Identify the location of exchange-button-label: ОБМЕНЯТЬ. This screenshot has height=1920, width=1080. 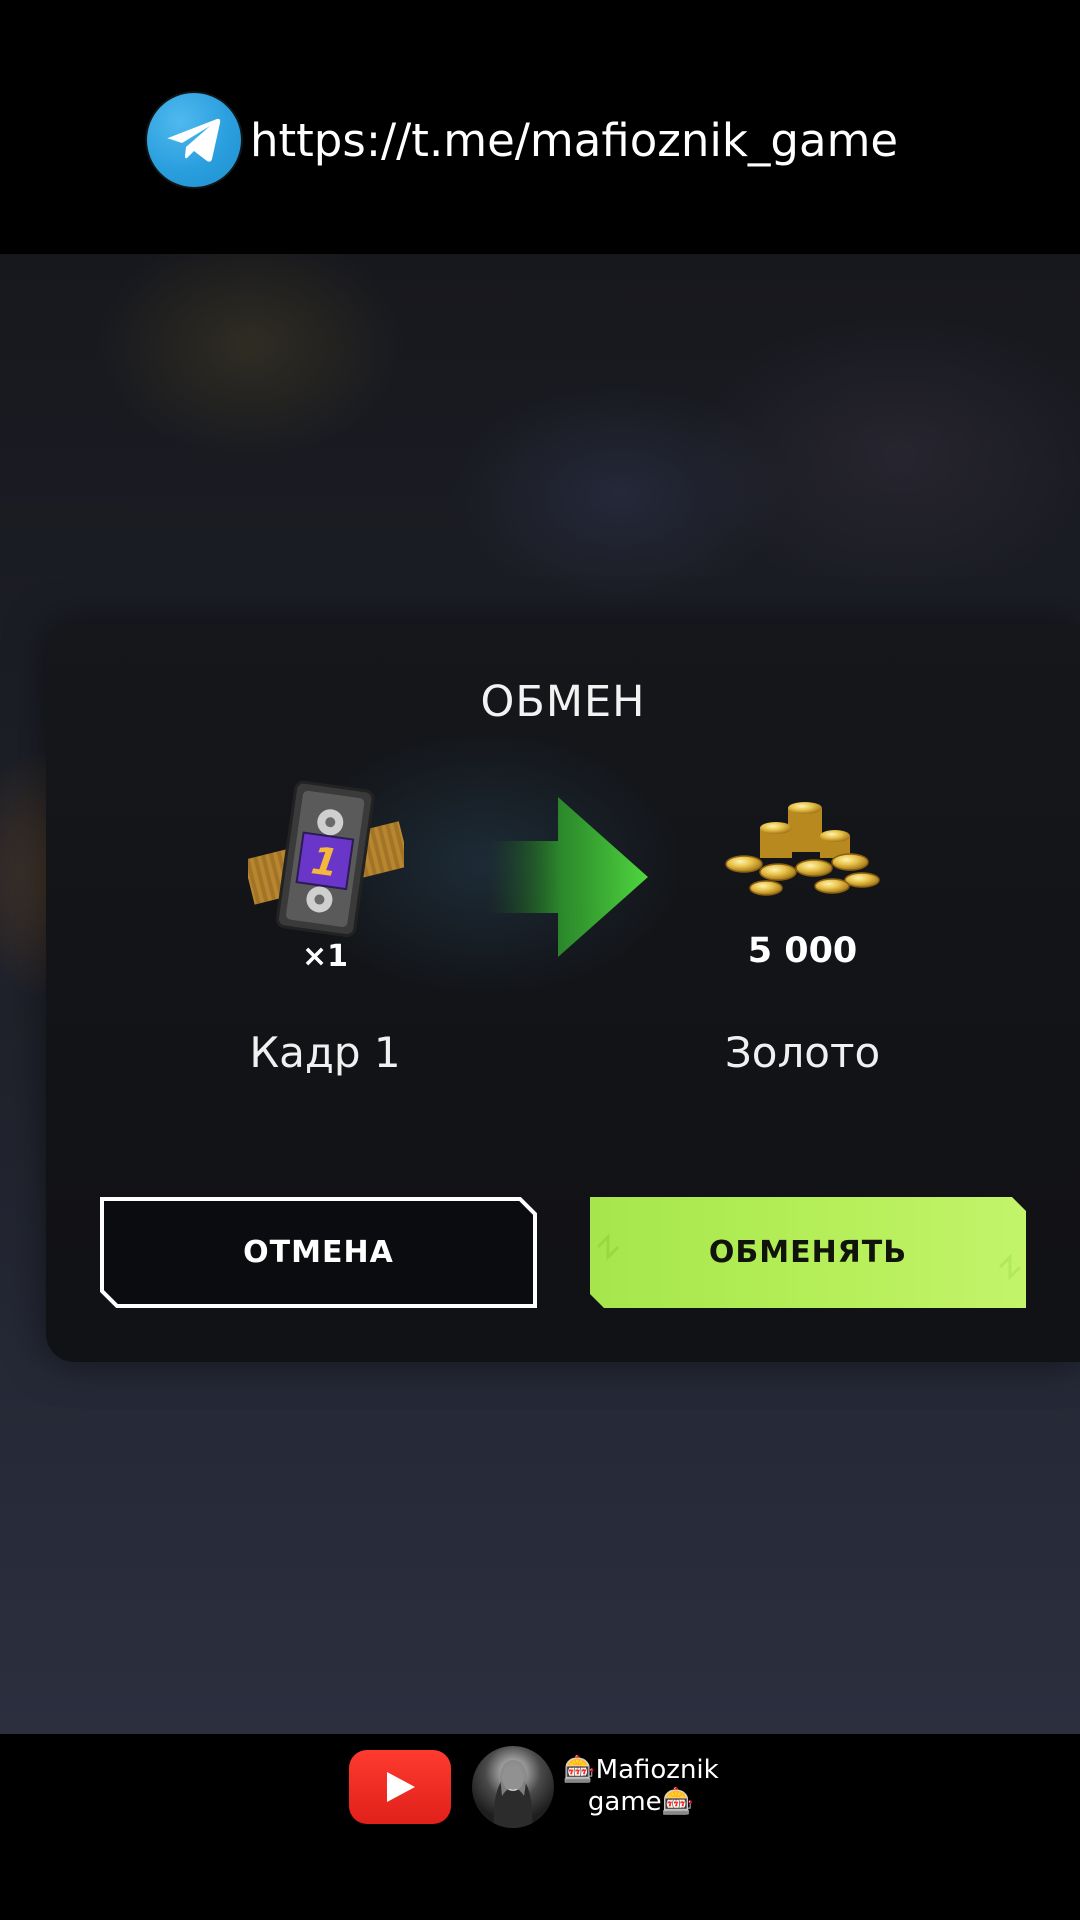
(808, 1252).